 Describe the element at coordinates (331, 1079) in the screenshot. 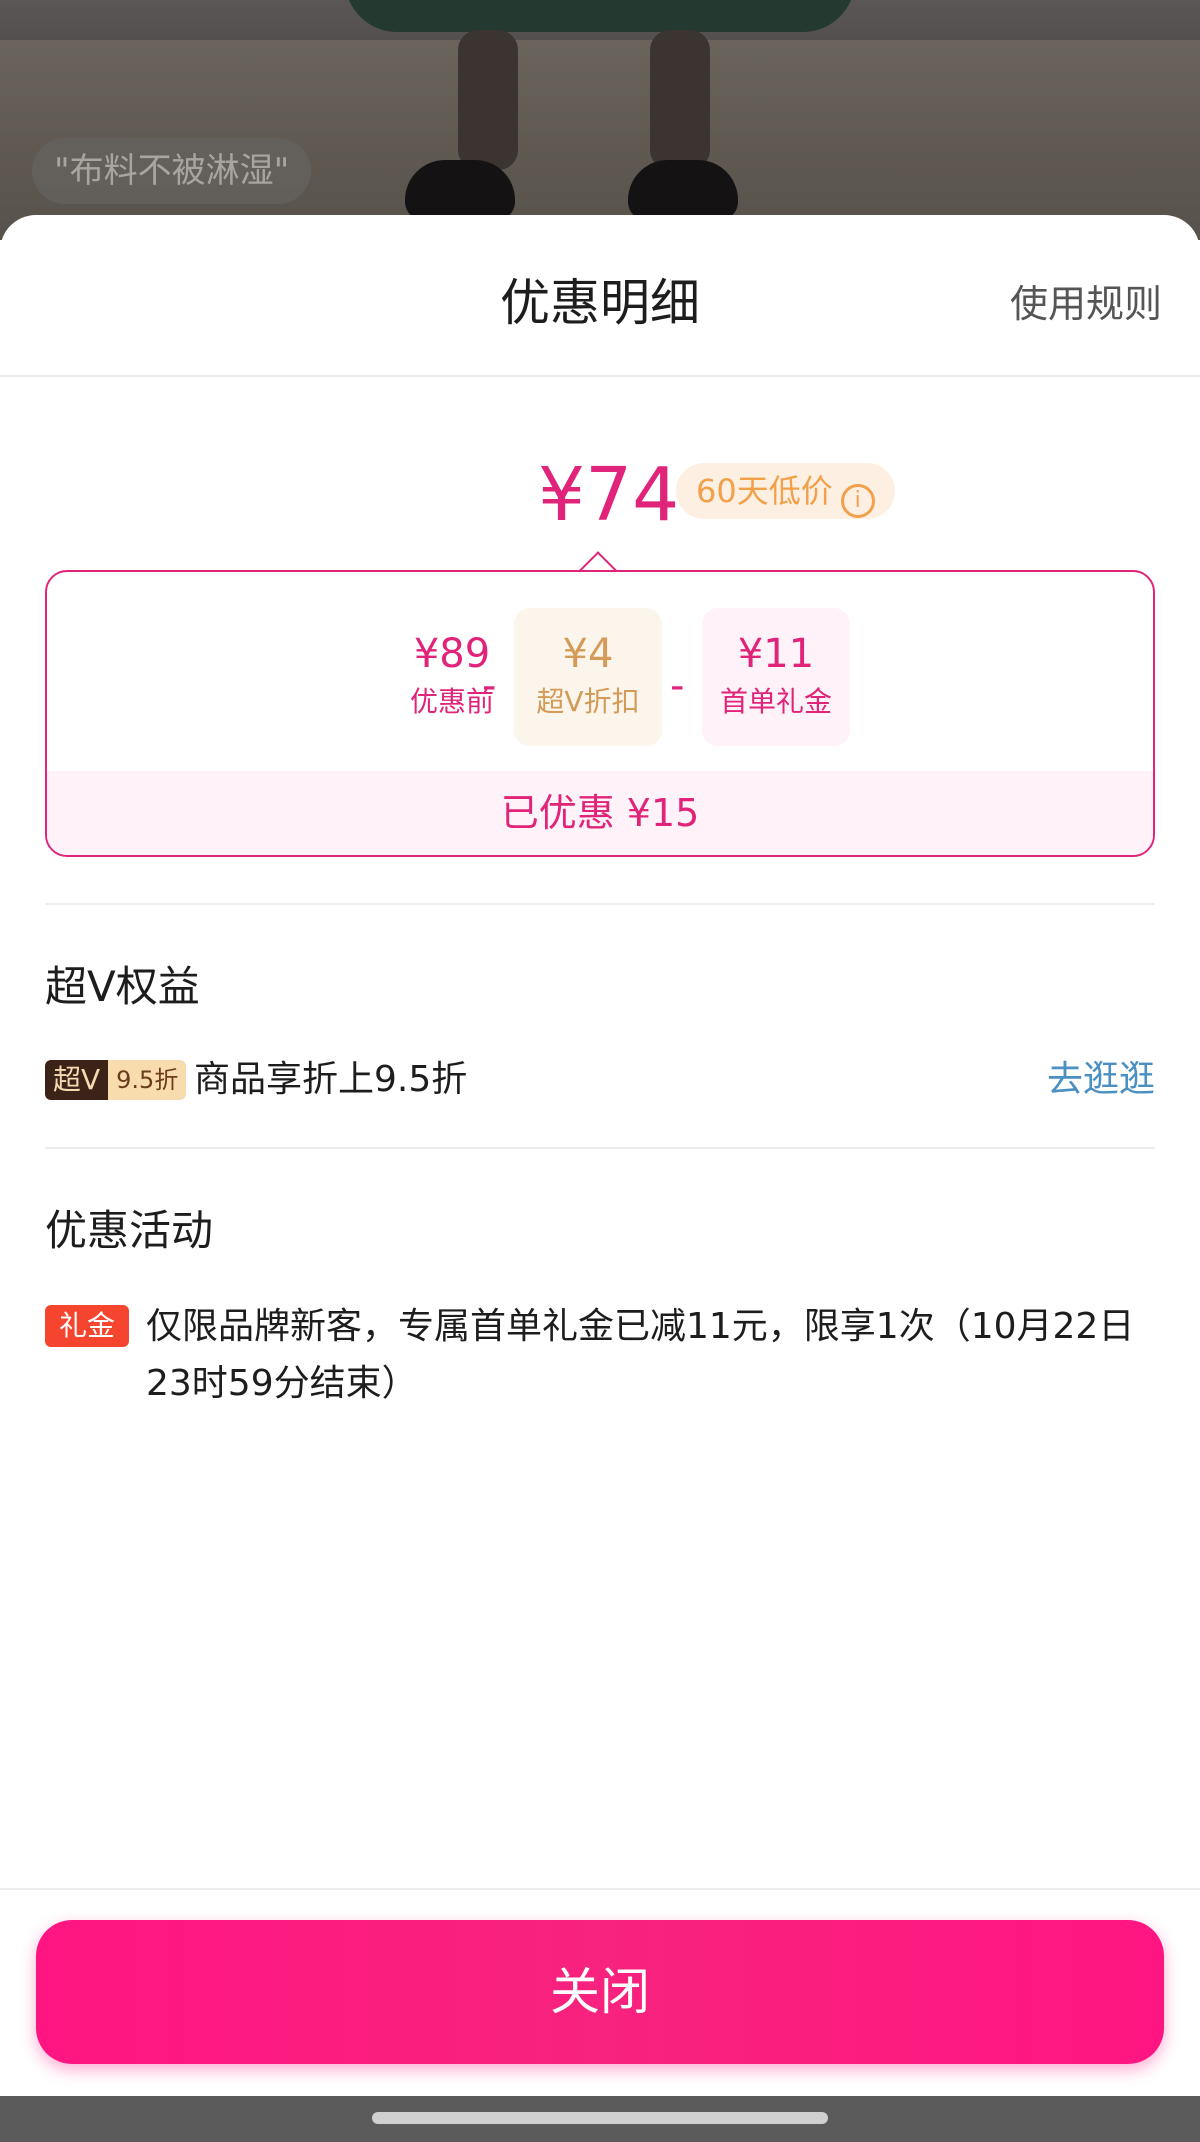

I see `superv-description: 商品享折上9.5折` at that location.